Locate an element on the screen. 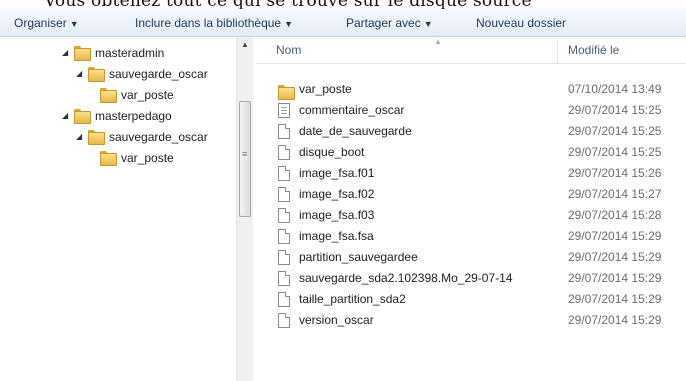 Image resolution: width=686 pixels, height=381 pixels. new-folder-label: Nouveau dossier is located at coordinates (521, 23).